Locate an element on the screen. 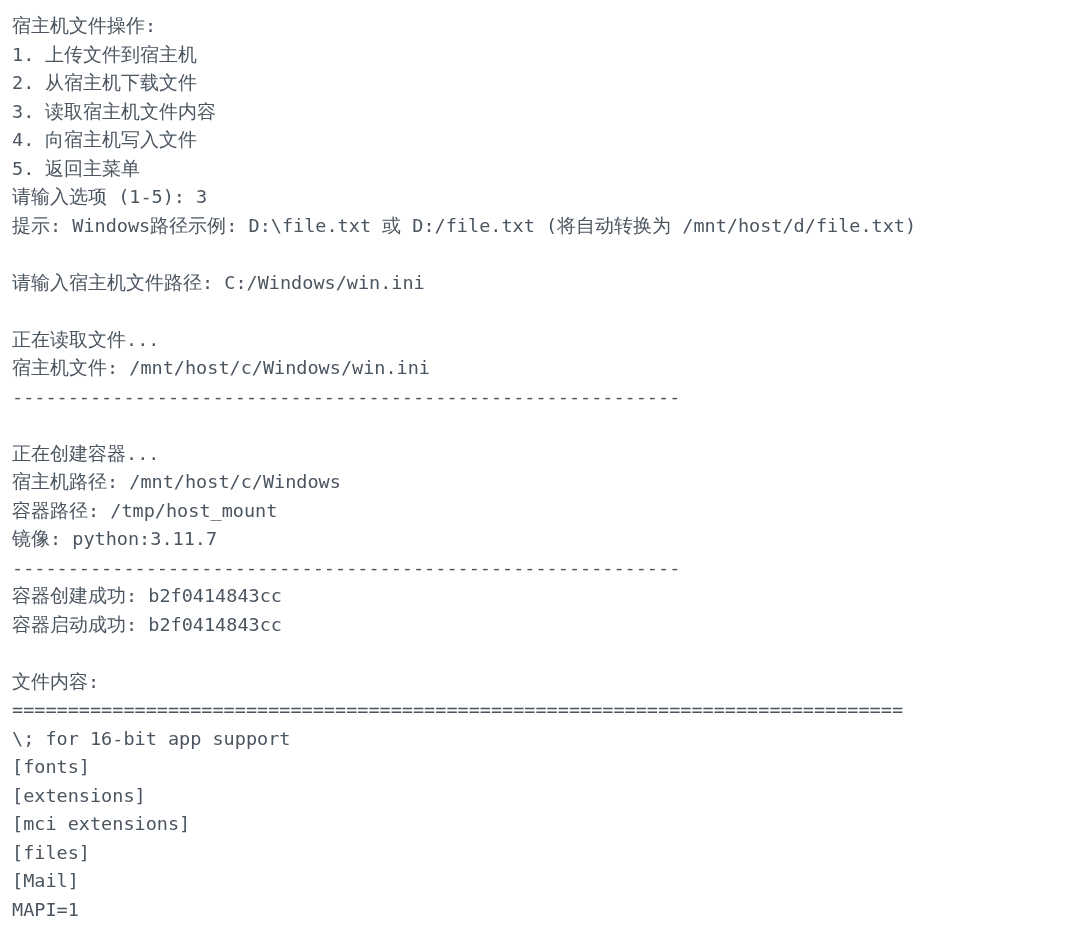 The height and width of the screenshot is (944, 1080). terminal-line: 2. 从宿主机下载文件 is located at coordinates (105, 83).